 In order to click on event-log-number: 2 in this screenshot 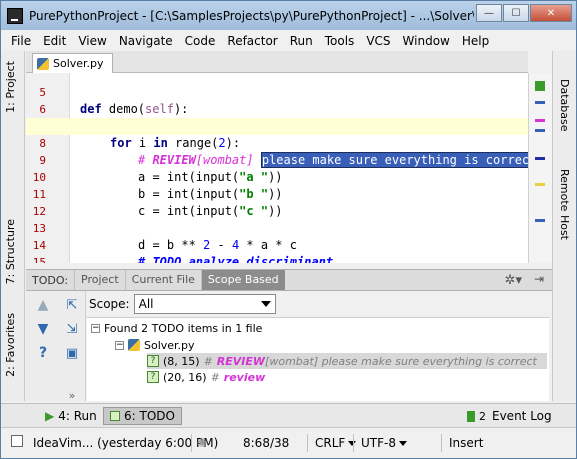, I will do `click(482, 416)`.